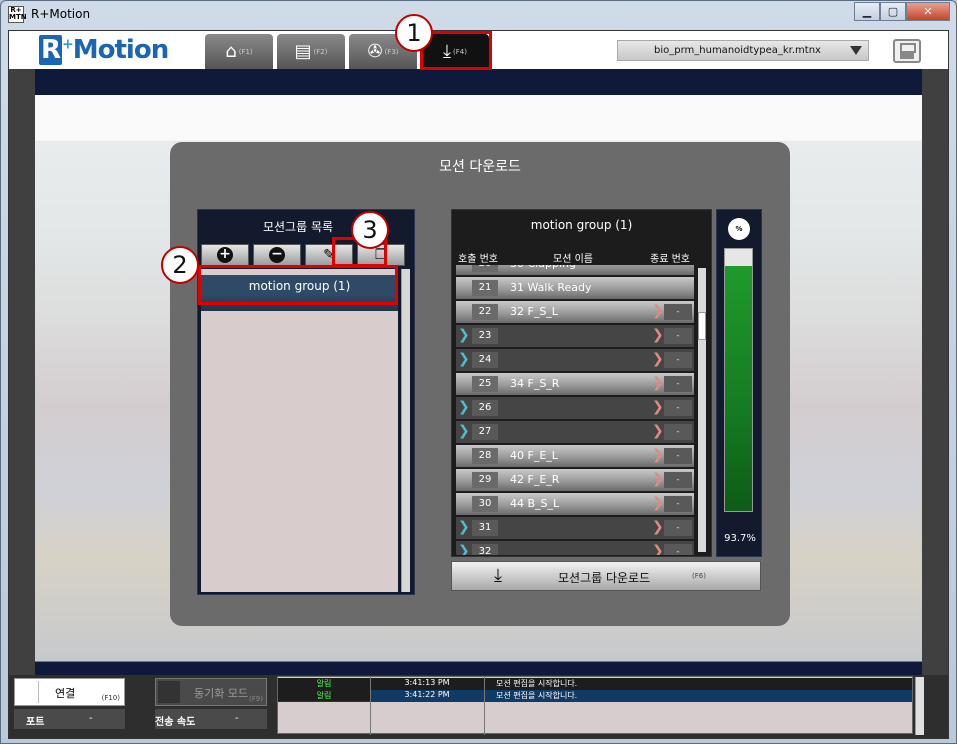  What do you see at coordinates (104, 50) in the screenshot?
I see `rplus-logo: R +Motion` at bounding box center [104, 50].